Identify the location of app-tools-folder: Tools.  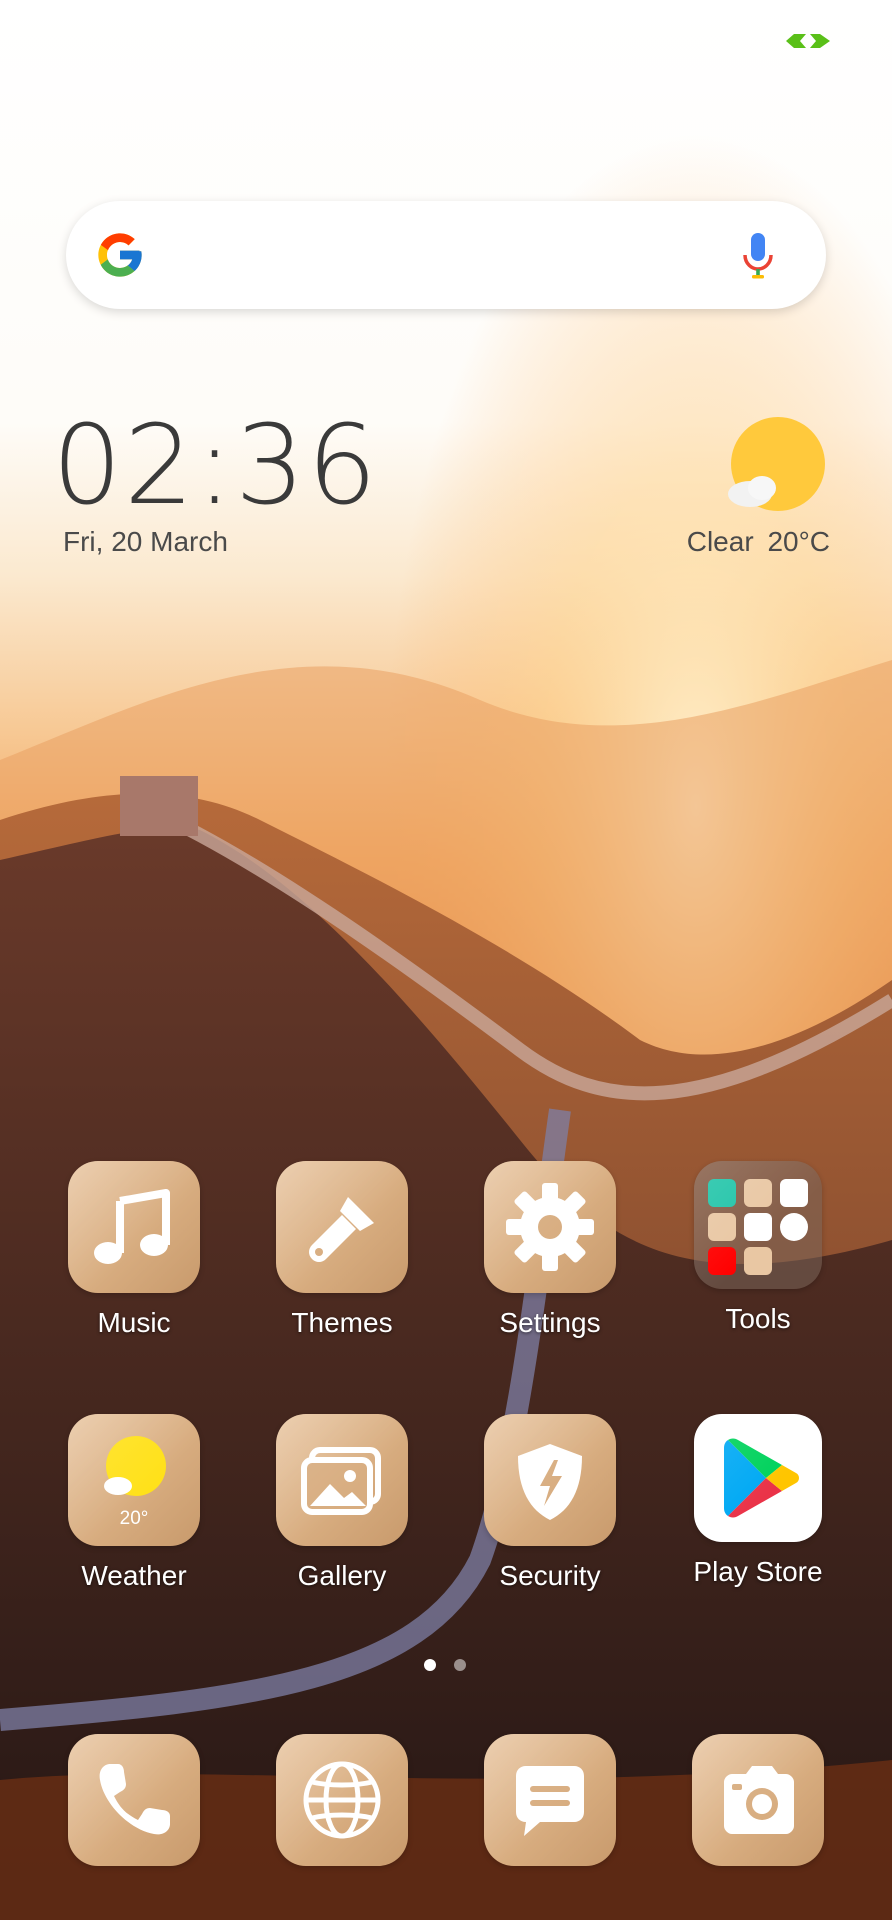
(758, 1248).